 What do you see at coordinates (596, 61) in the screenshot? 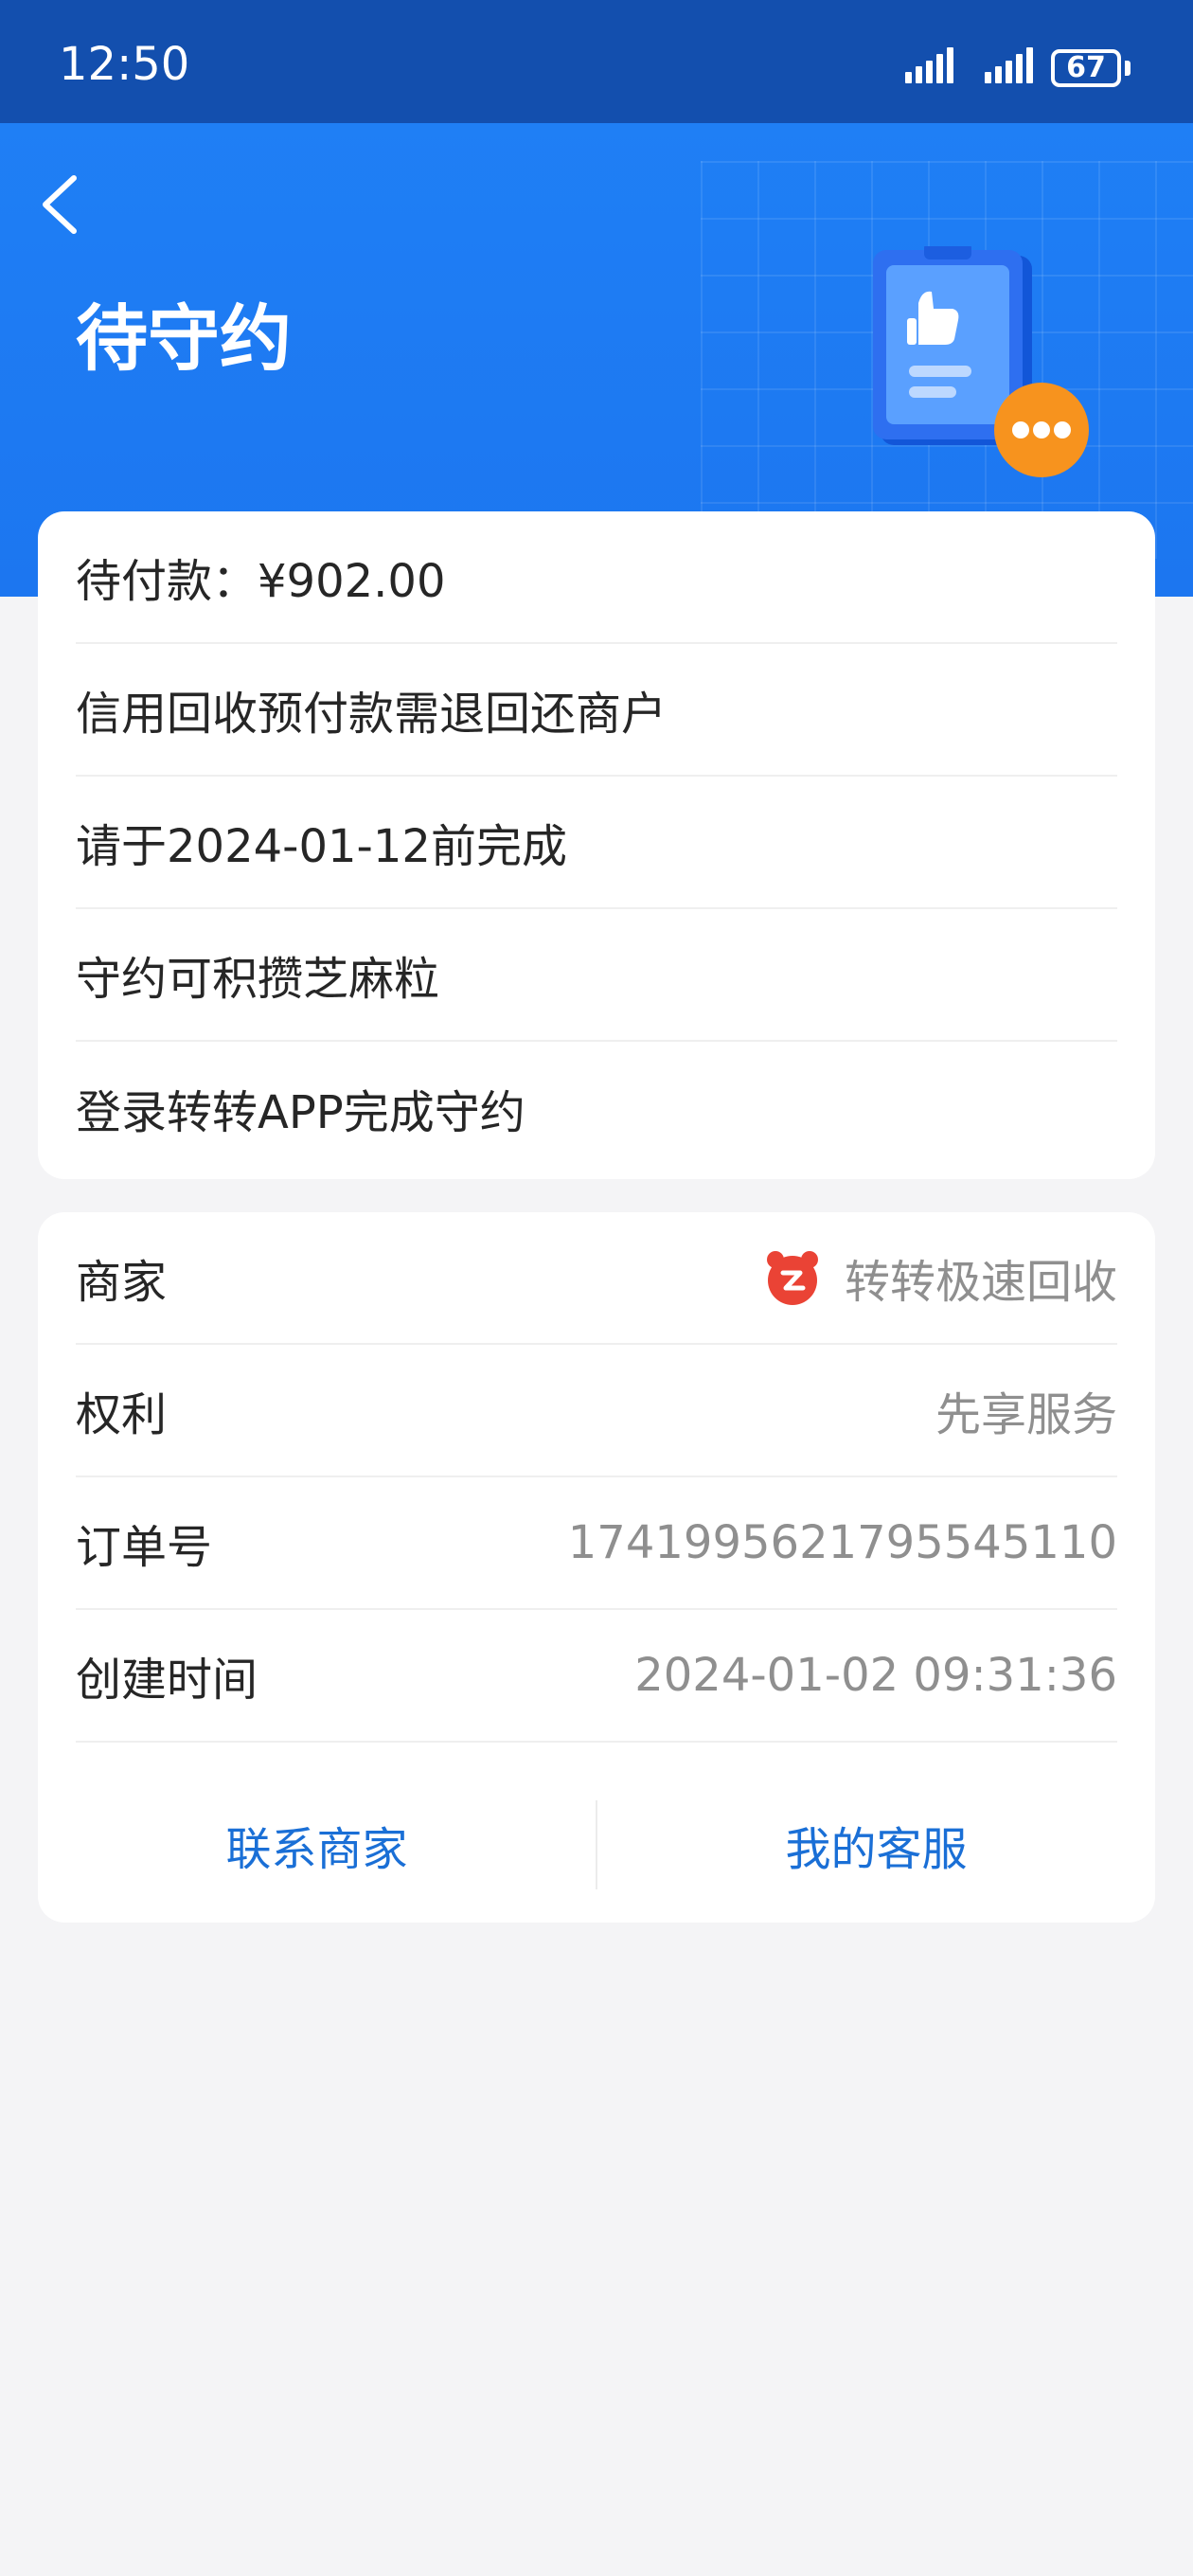
I see `status-bar: 12:50 67` at bounding box center [596, 61].